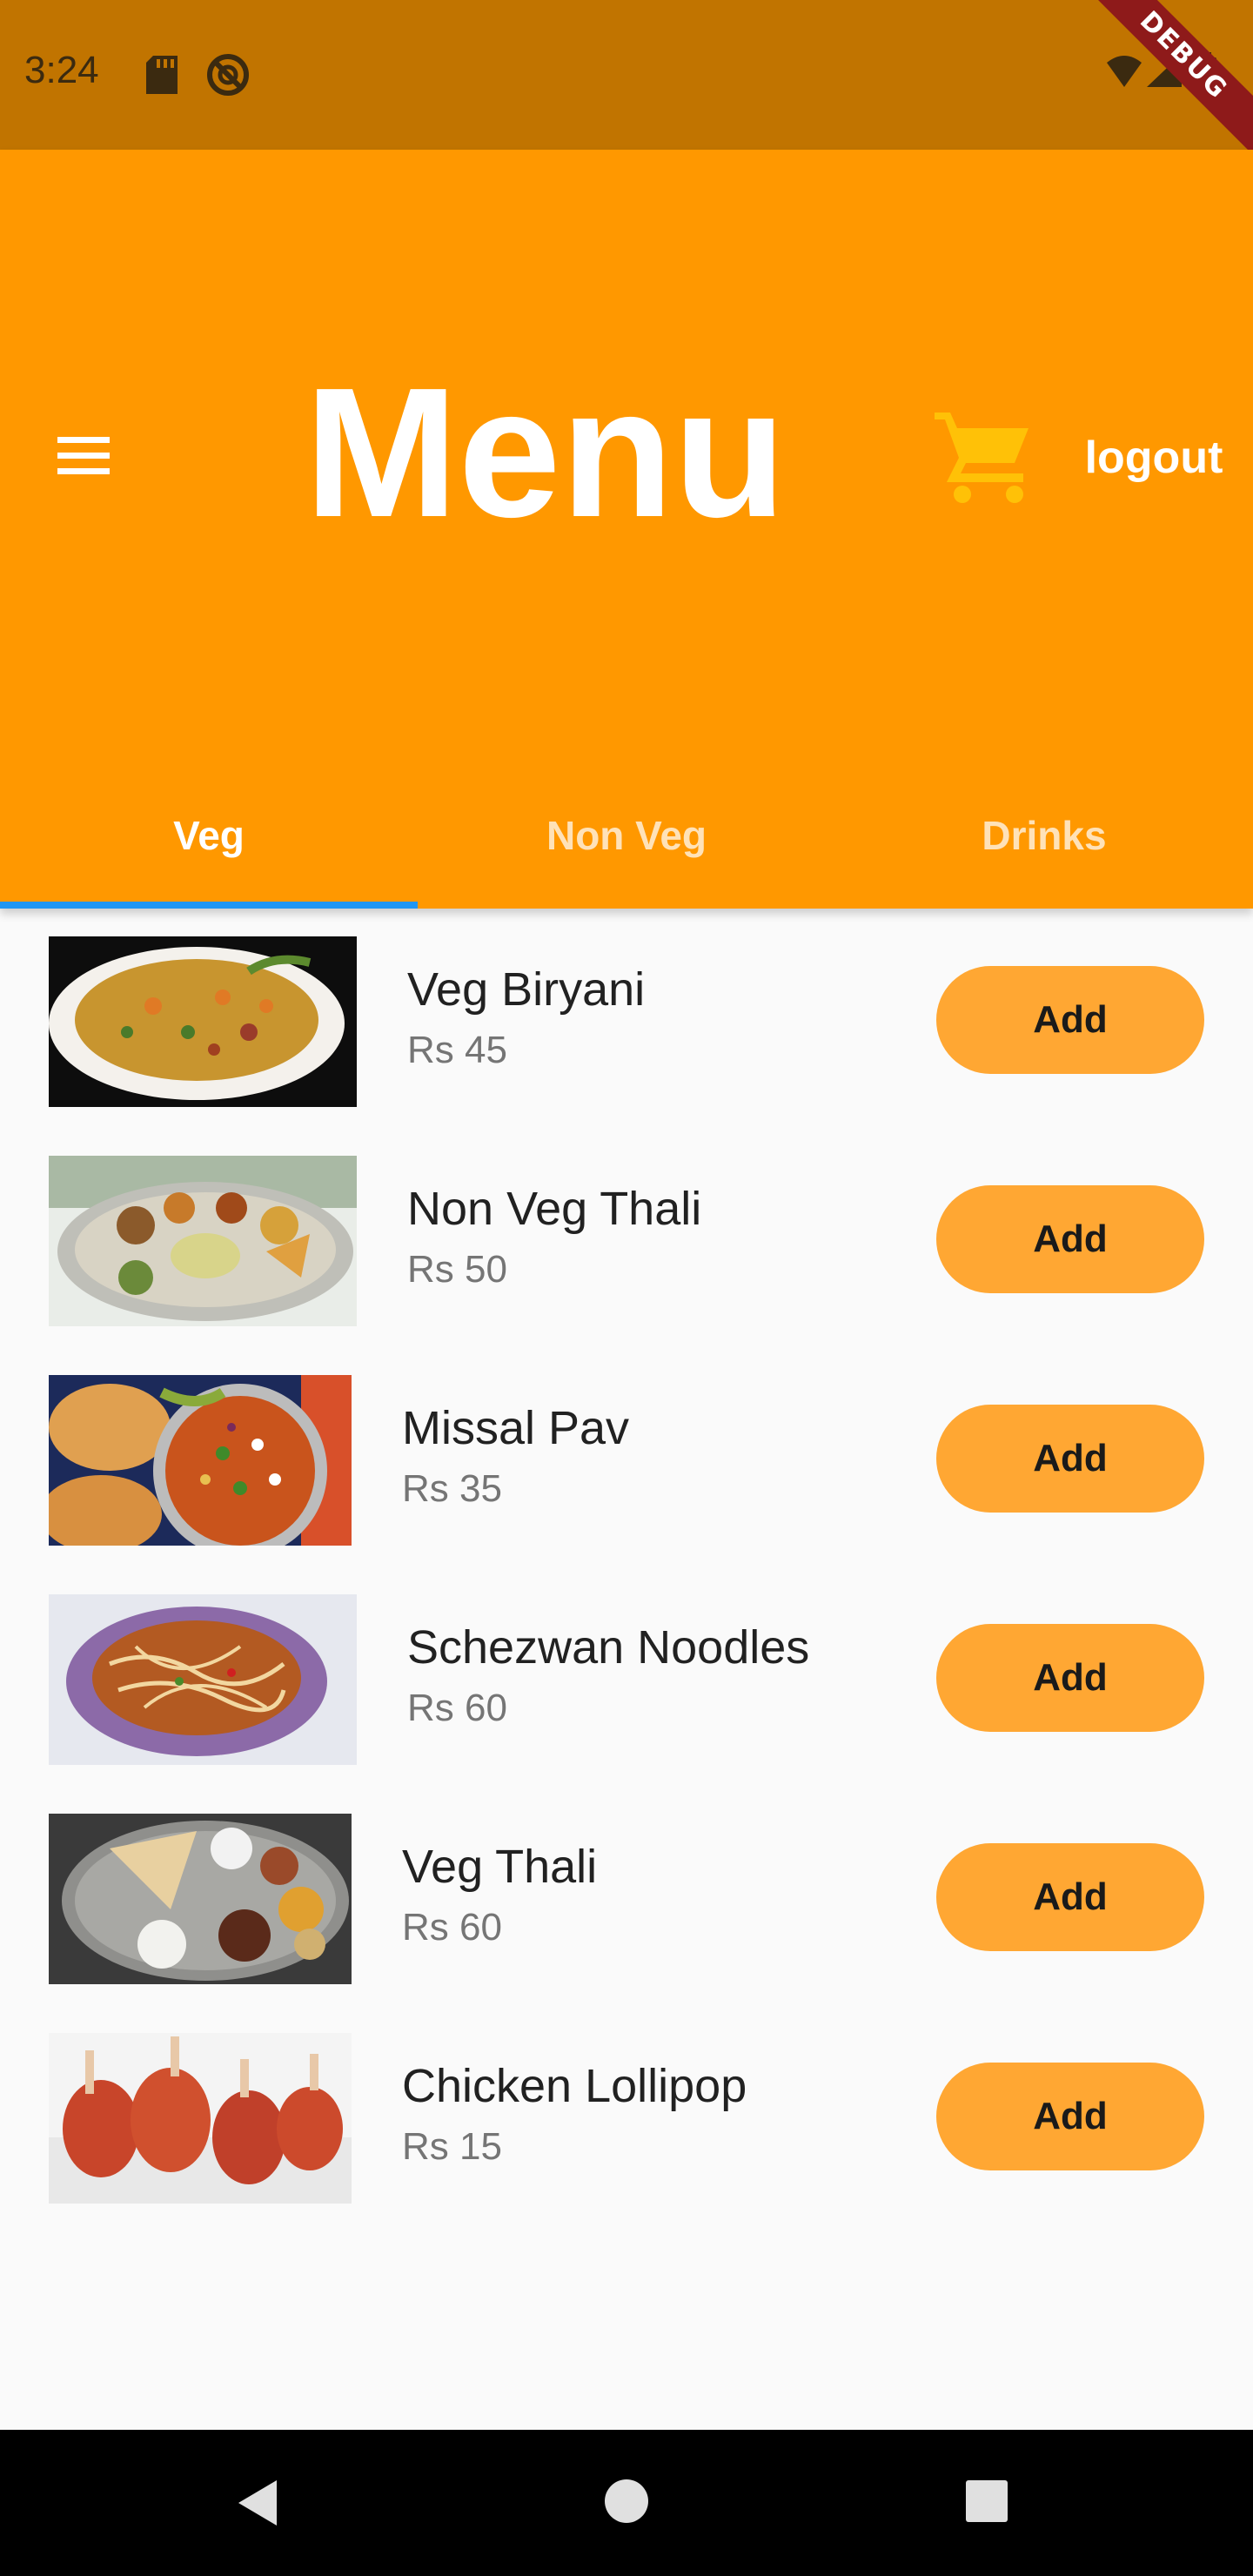 The height and width of the screenshot is (2576, 1253). I want to click on veg-thali-photo, so click(200, 1899).